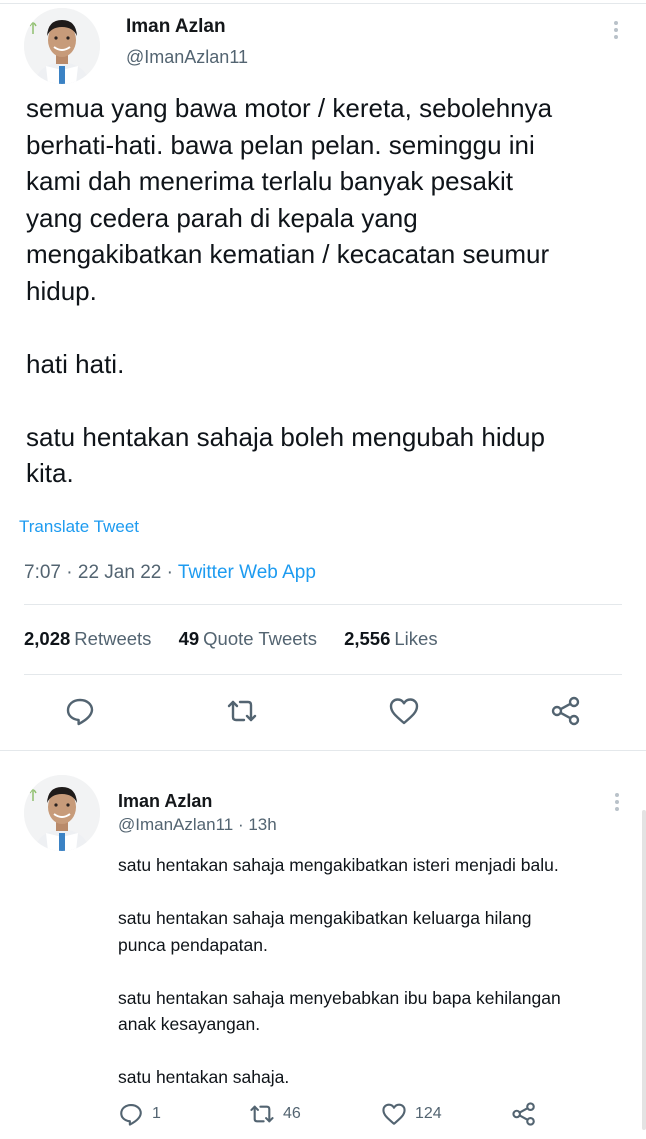 This screenshot has width=646, height=1139. What do you see at coordinates (292, 1113) in the screenshot?
I see `retweet-count: 46` at bounding box center [292, 1113].